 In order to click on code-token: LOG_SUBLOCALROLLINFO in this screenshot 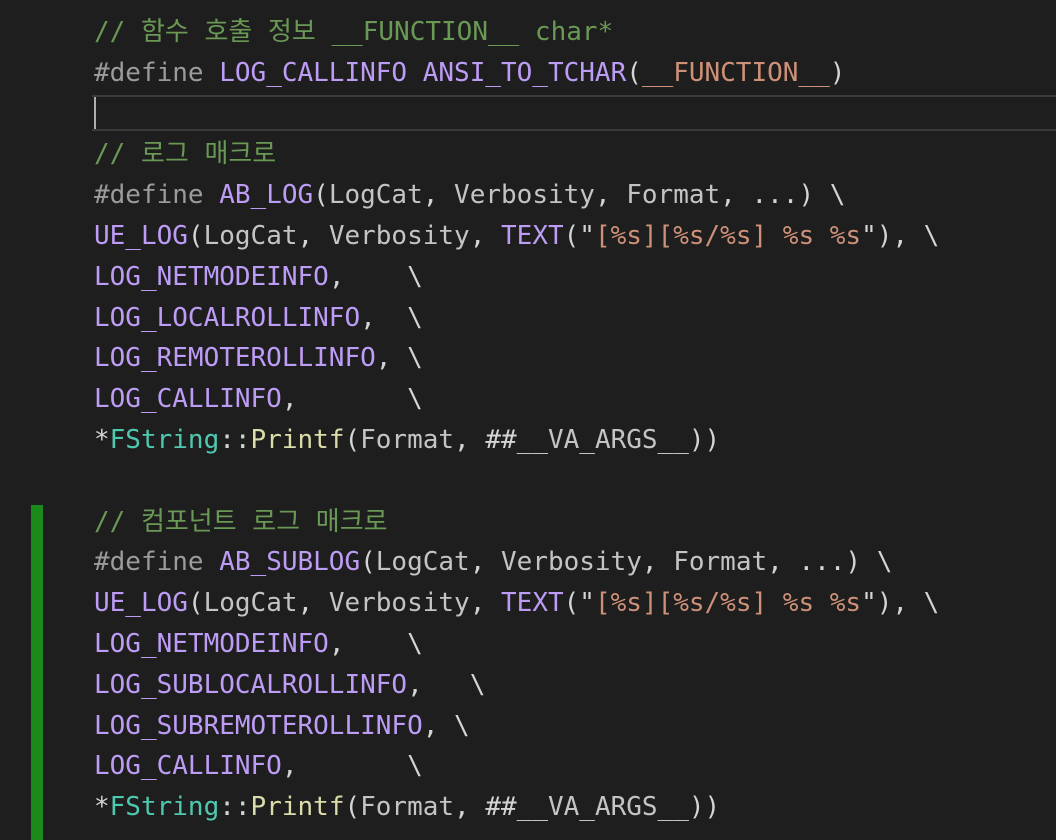, I will do `click(251, 684)`.